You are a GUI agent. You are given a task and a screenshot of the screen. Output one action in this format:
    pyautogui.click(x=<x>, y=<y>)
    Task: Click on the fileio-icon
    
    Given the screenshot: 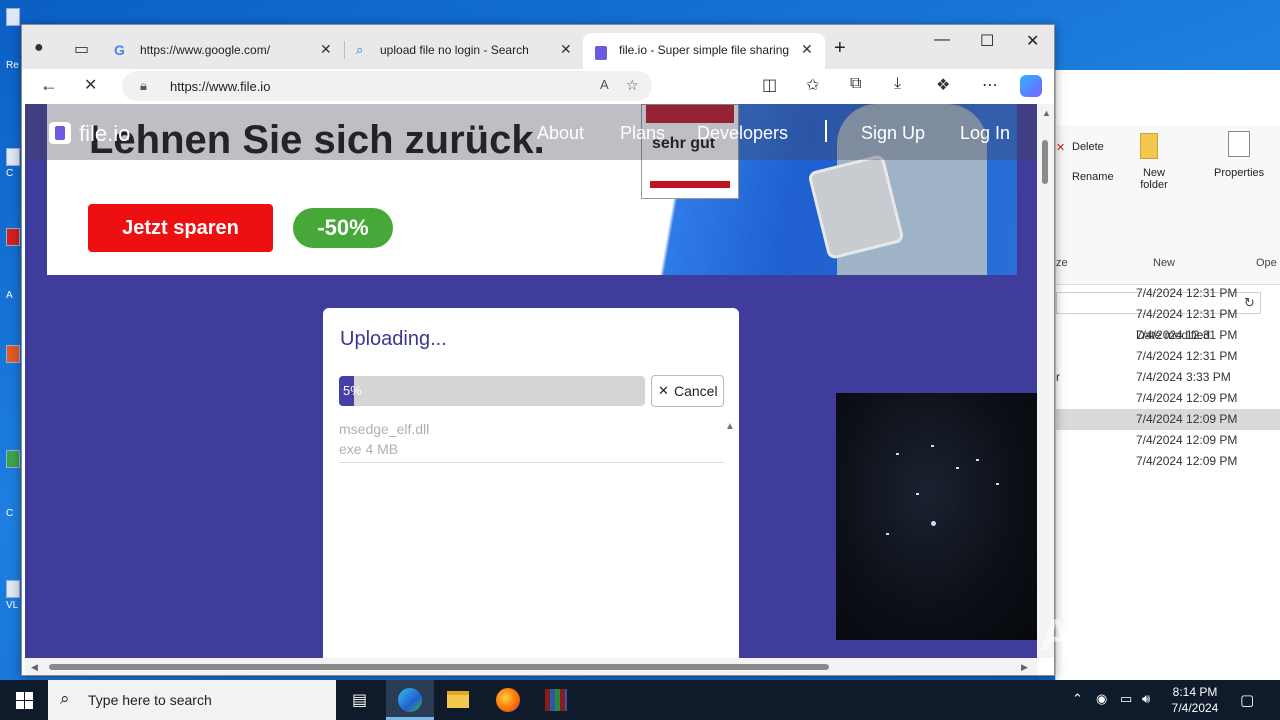 What is the action you would take?
    pyautogui.click(x=601, y=53)
    